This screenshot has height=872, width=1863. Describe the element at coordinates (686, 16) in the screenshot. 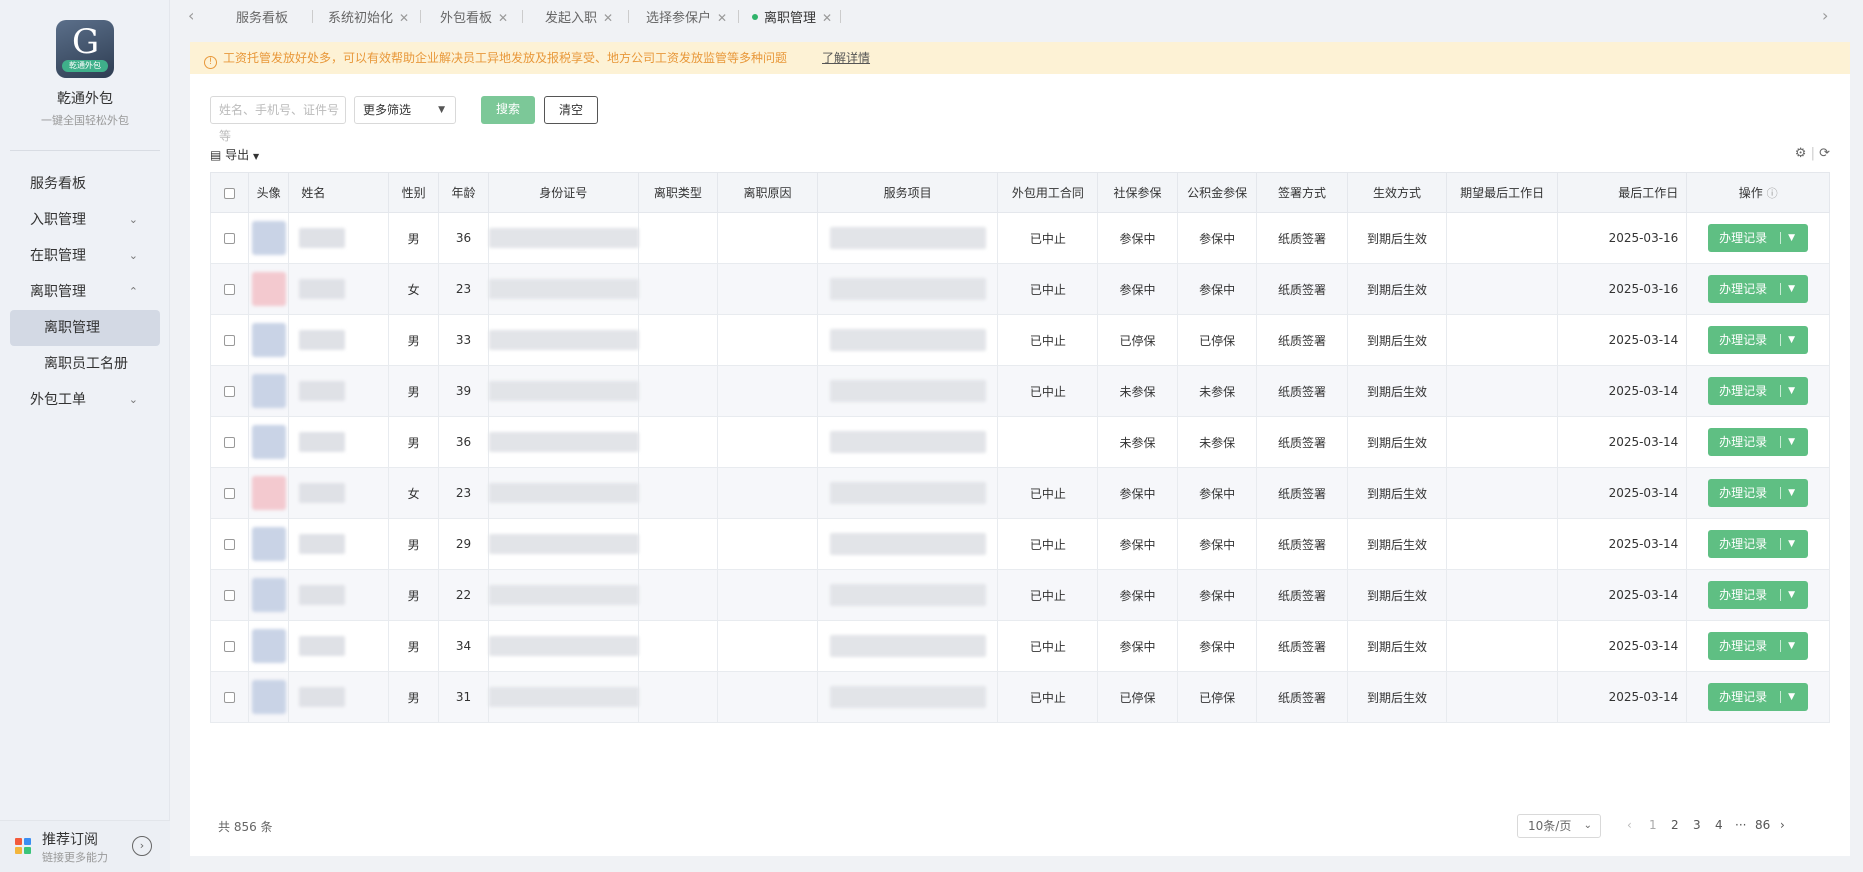

I see `tab-select-insured: 选择参保户 ✕` at that location.